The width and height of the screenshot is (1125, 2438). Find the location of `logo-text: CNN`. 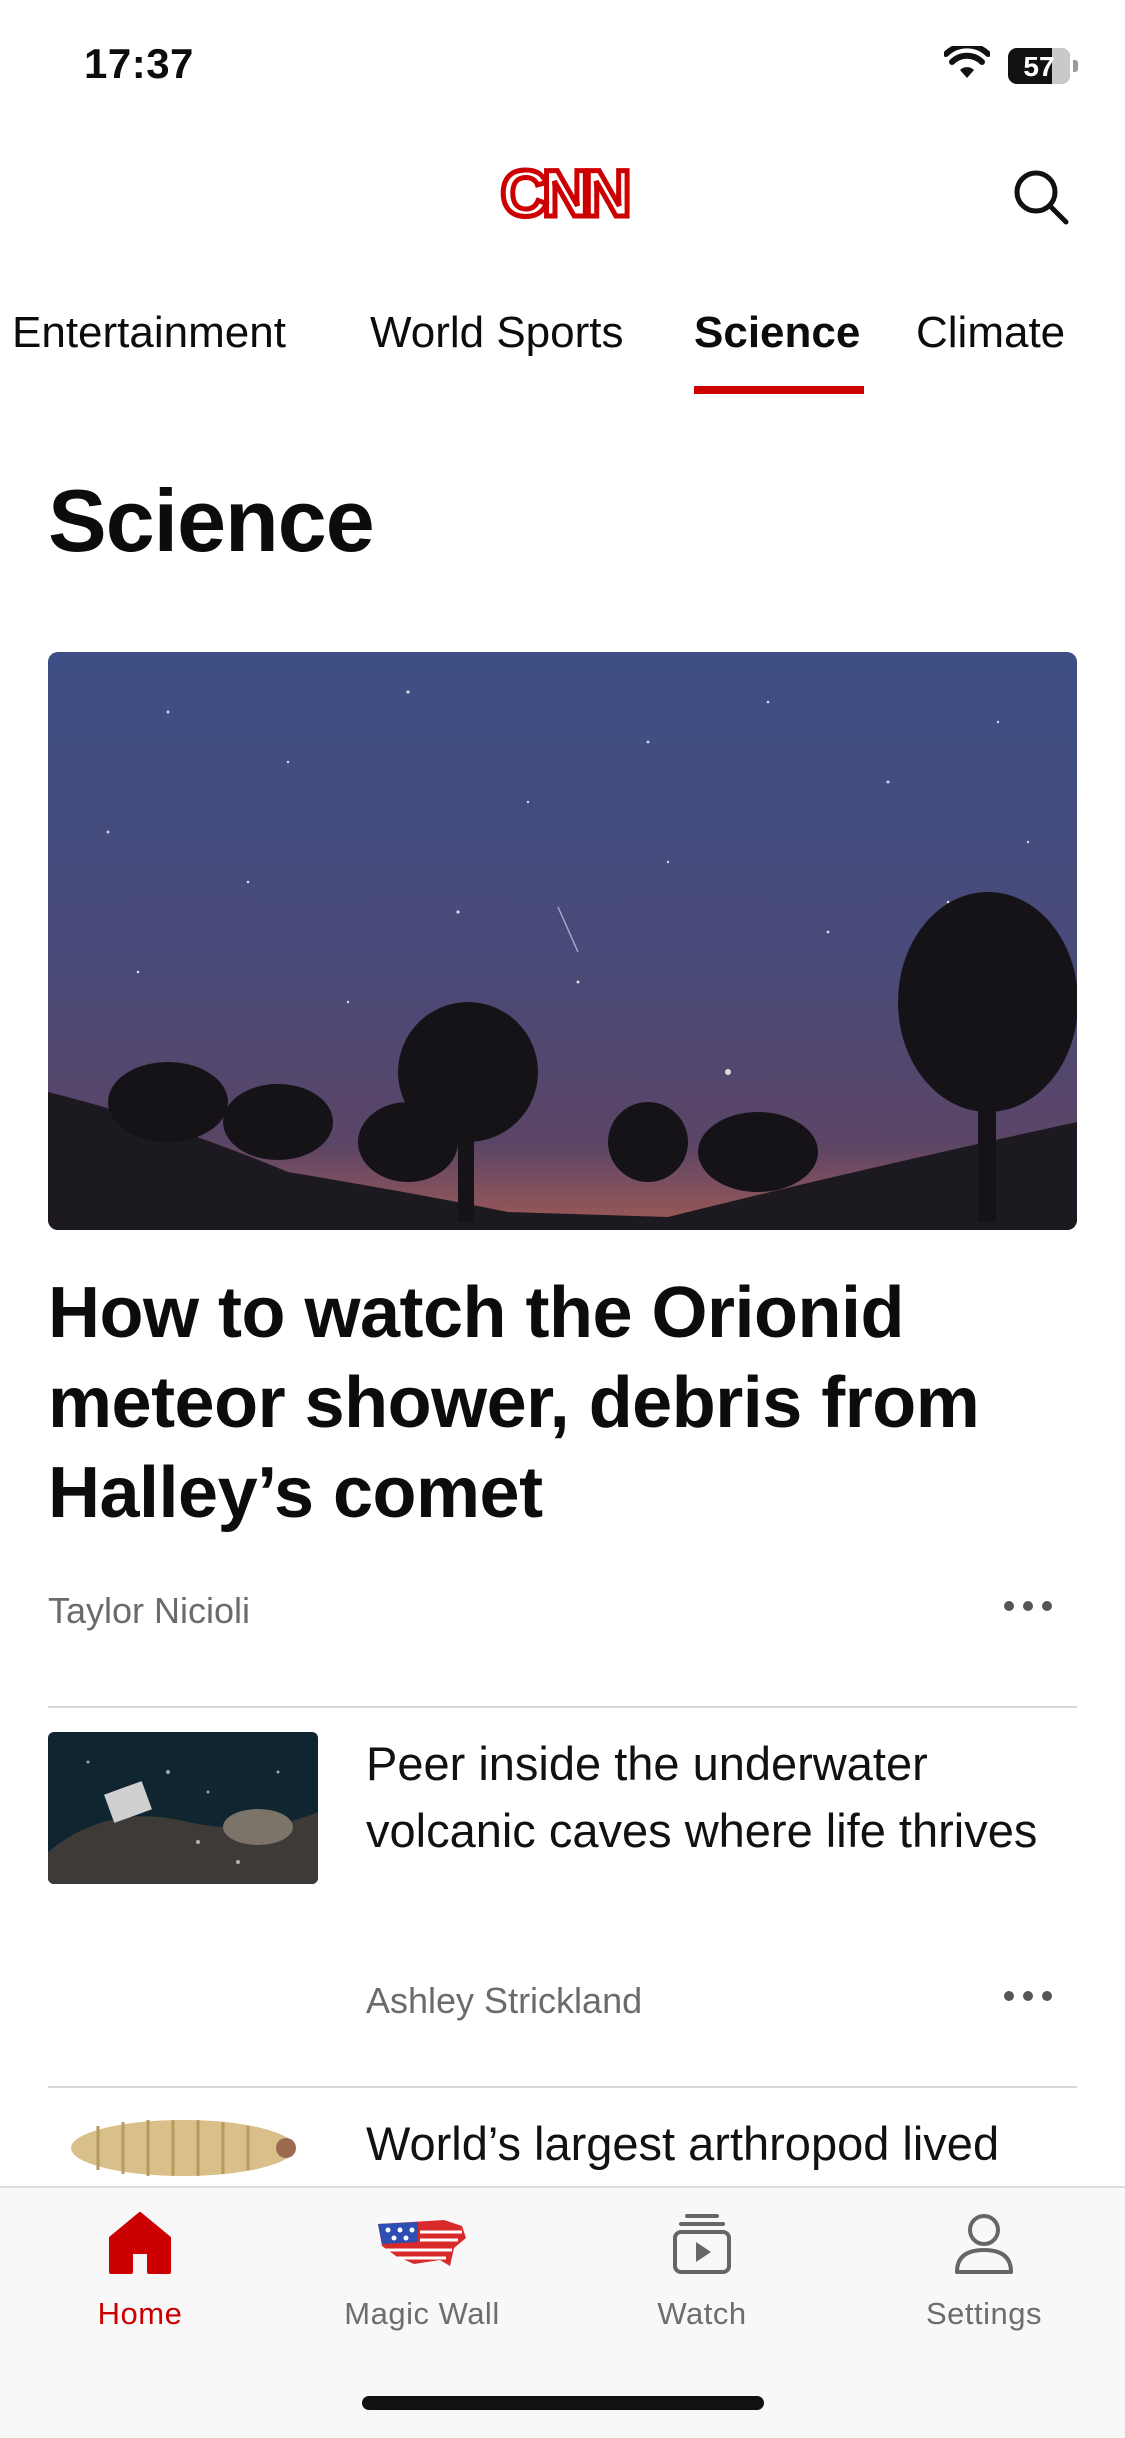

logo-text: CNN is located at coordinates (564, 195).